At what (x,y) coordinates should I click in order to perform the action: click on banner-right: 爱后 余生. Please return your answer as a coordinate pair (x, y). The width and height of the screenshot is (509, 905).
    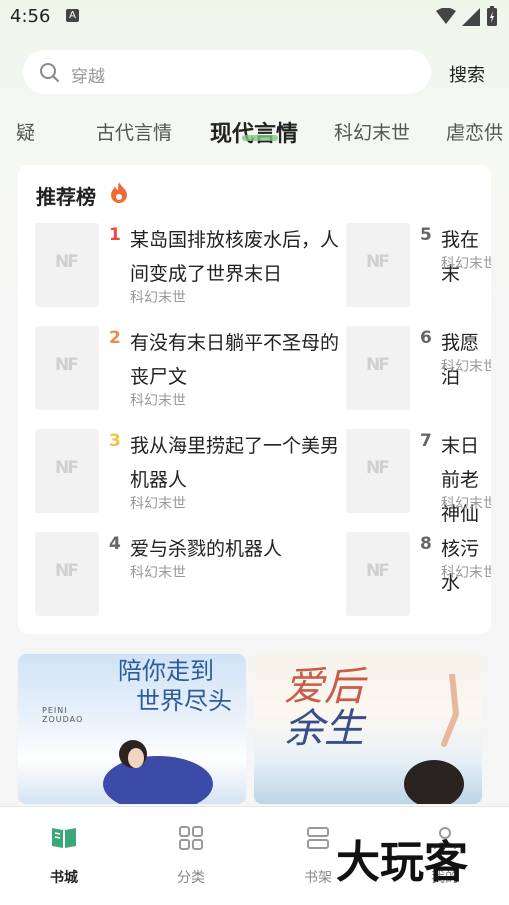
    Looking at the image, I should click on (368, 729).